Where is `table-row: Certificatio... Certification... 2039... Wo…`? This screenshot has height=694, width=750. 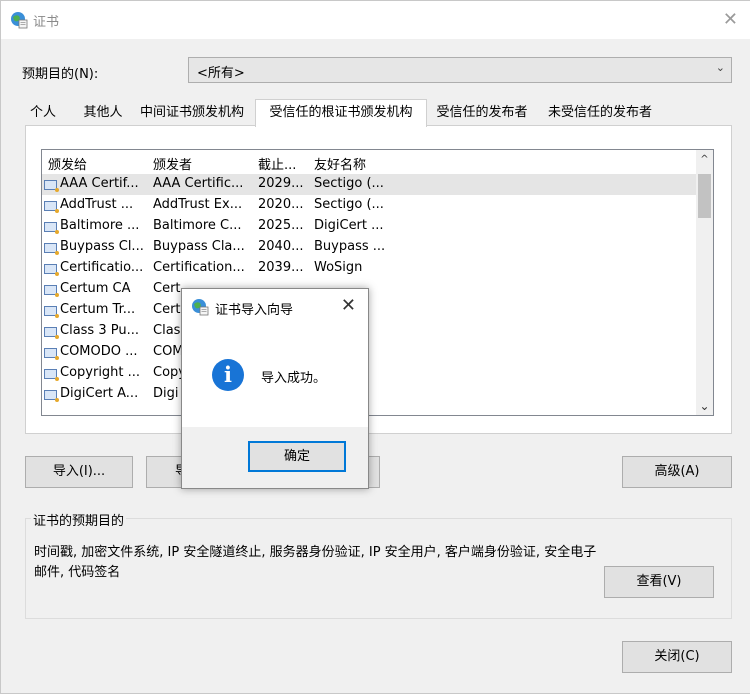
table-row: Certificatio... Certification... 2039... Wo… is located at coordinates (369, 268).